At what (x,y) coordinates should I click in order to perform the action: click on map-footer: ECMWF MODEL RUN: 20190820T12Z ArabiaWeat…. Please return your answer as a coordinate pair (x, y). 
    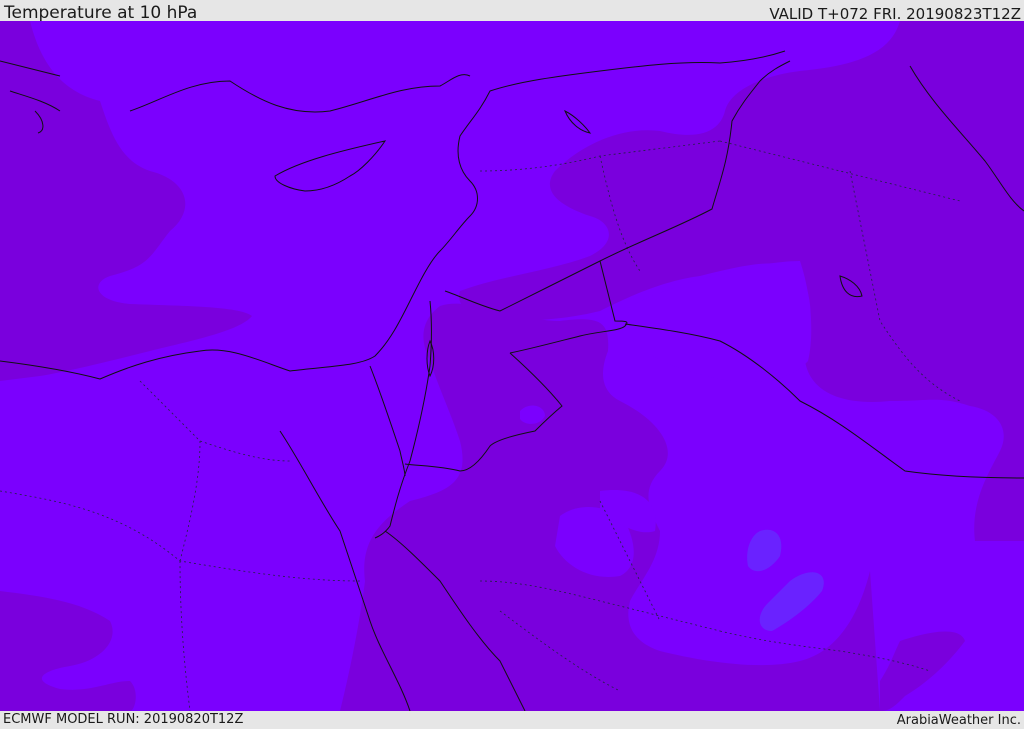
    Looking at the image, I should click on (512, 720).